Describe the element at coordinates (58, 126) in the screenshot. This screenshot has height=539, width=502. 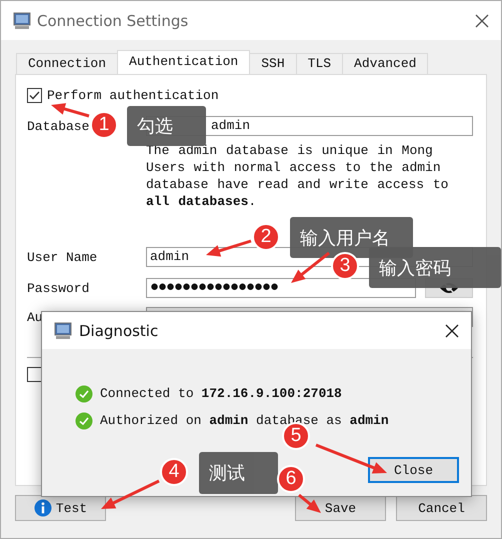
I see `field-label: Database` at that location.